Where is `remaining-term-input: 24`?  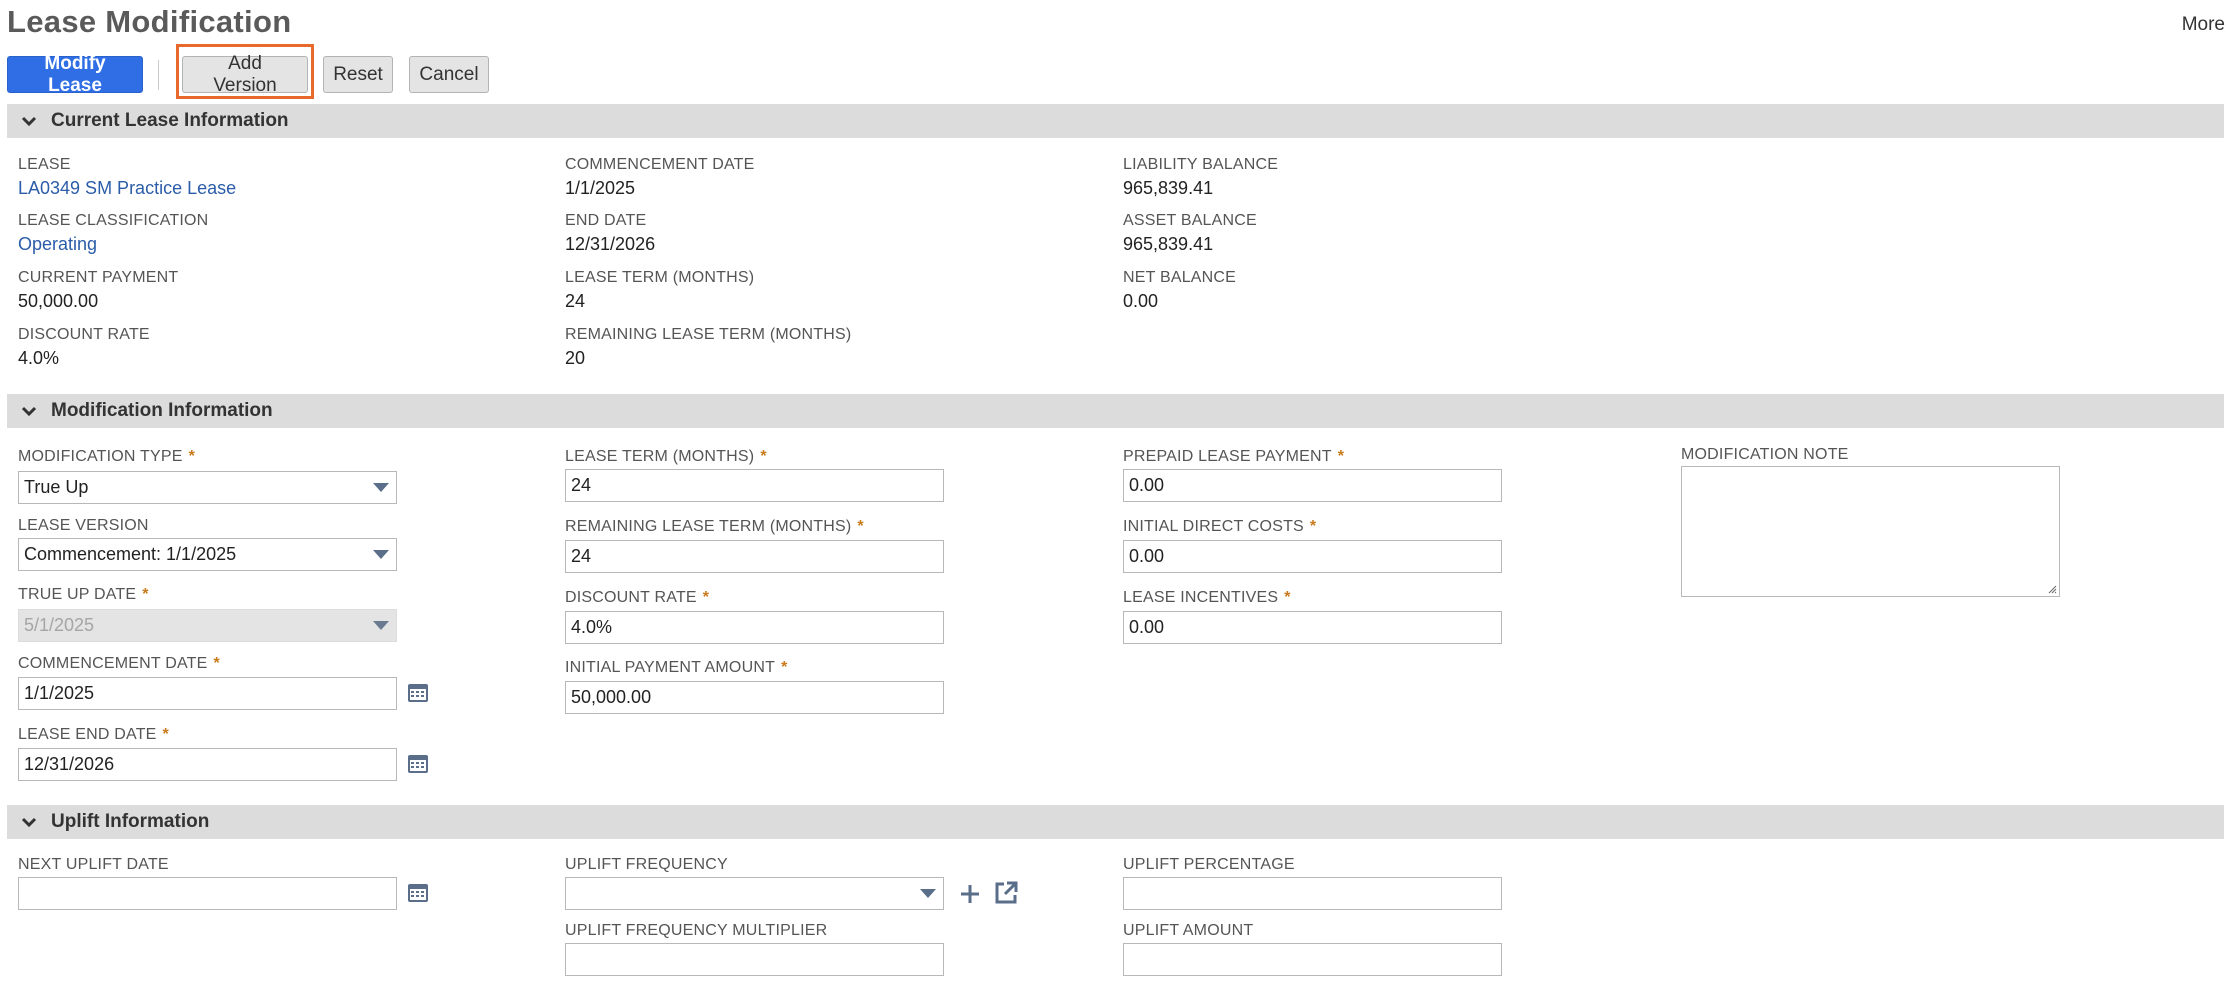
remaining-term-input: 24 is located at coordinates (754, 556).